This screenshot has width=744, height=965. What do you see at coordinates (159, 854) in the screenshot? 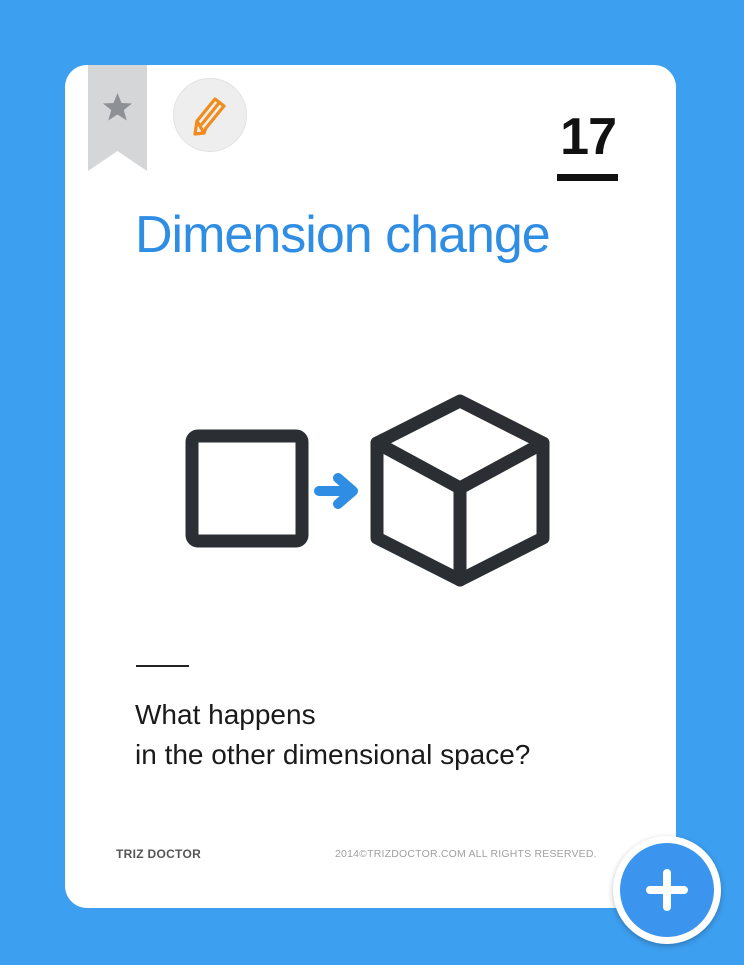
I see `brand-label: TRIZ DOCTOR` at bounding box center [159, 854].